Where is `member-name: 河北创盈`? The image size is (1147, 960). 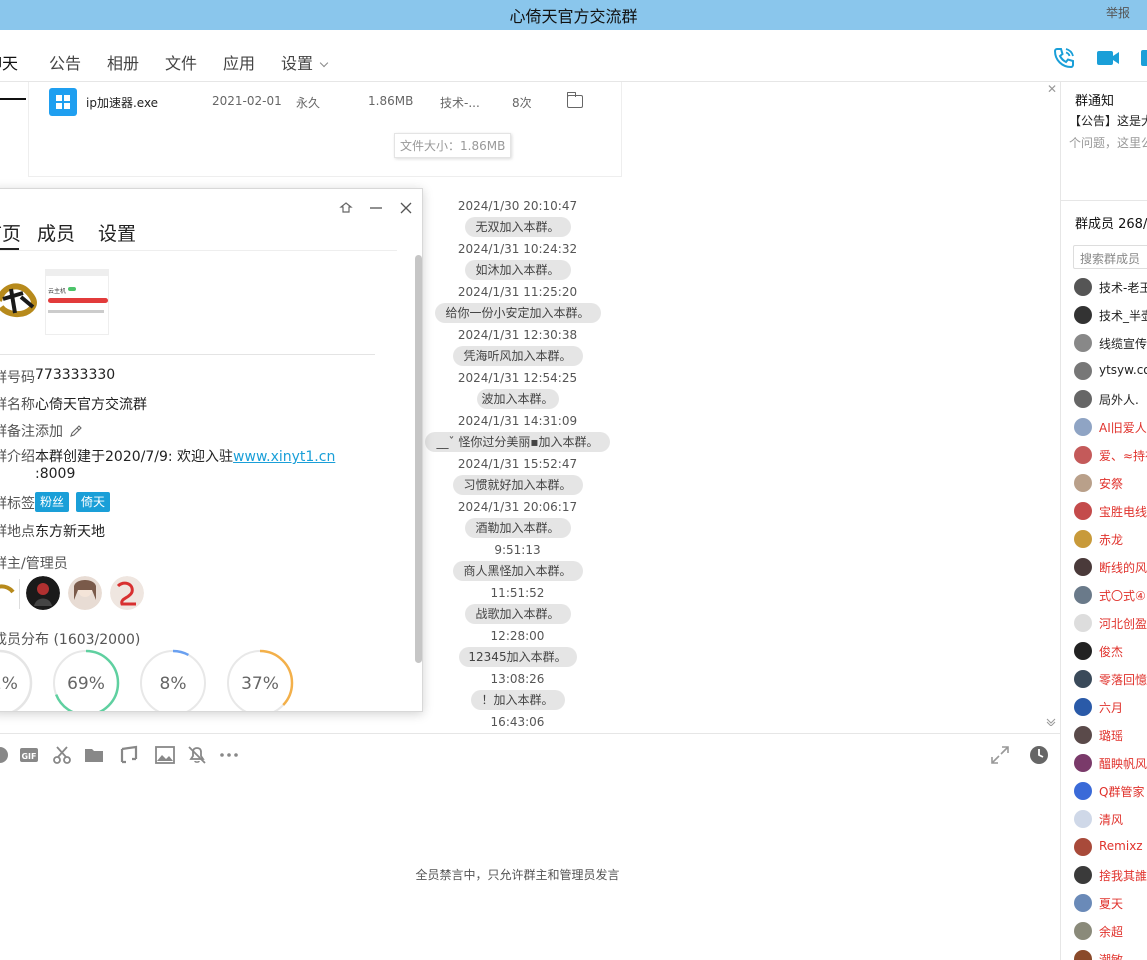
member-name: 河北创盈 is located at coordinates (1123, 624).